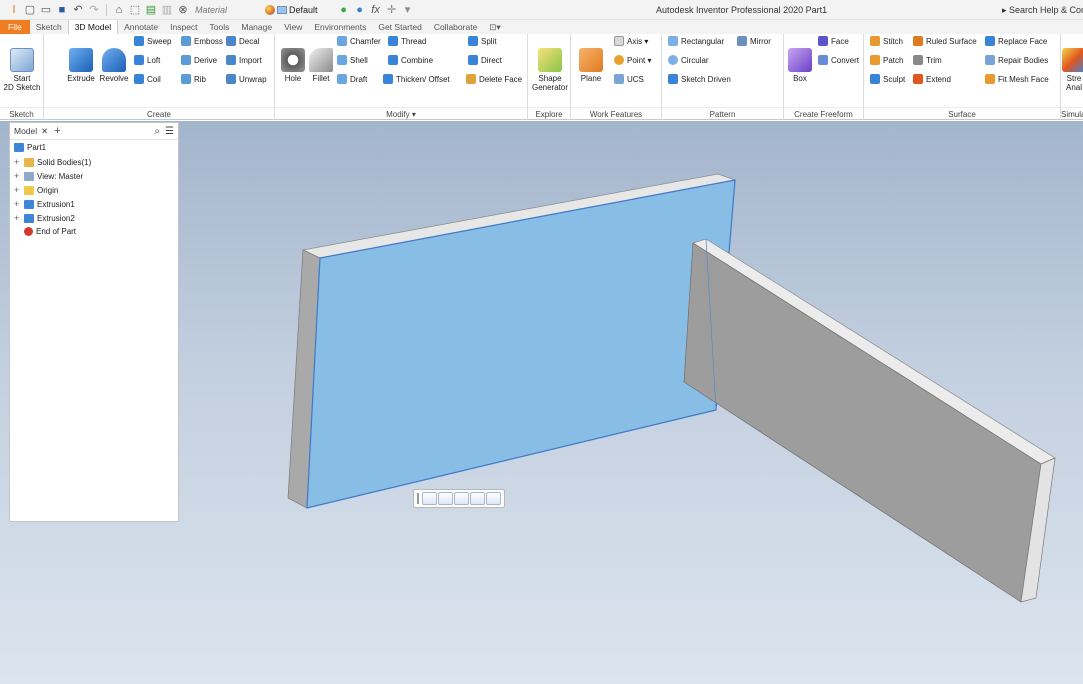 This screenshot has width=1083, height=684. I want to click on revolve-button: Revolve, so click(114, 65).